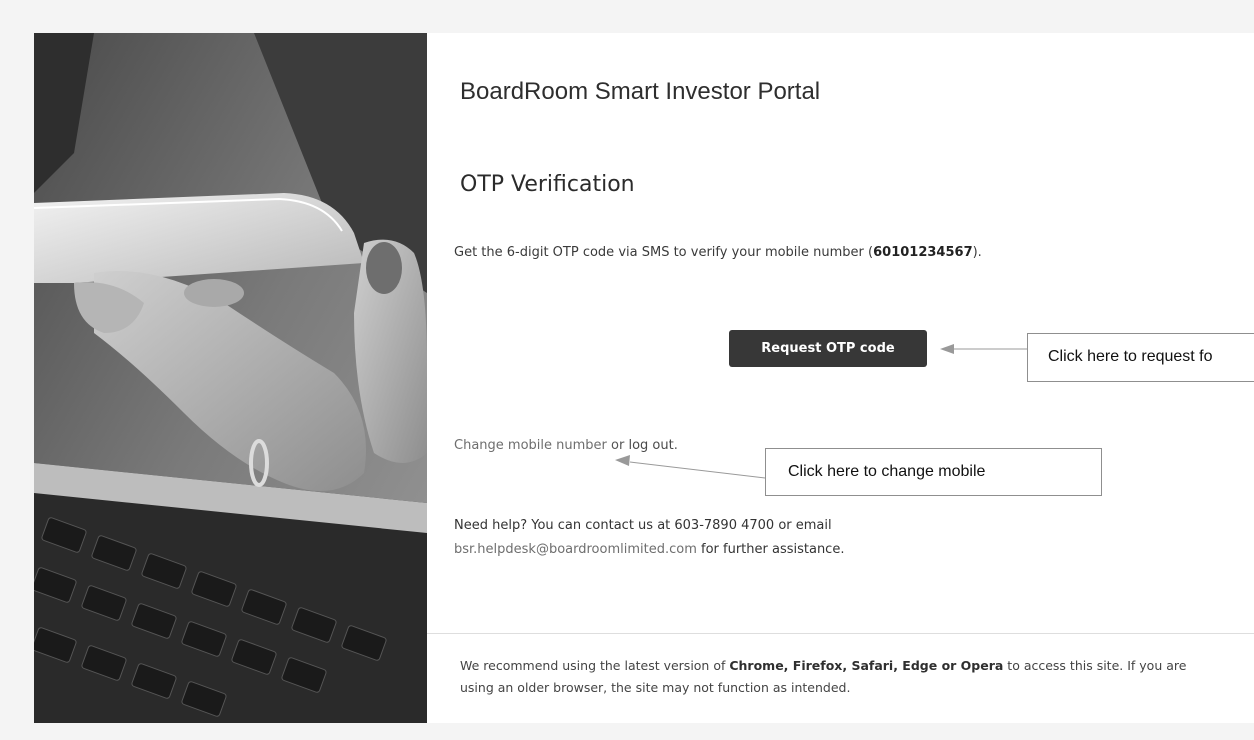 This screenshot has height=740, width=1254. Describe the element at coordinates (828, 348) in the screenshot. I see `request-otp-button: Request OTP code` at that location.